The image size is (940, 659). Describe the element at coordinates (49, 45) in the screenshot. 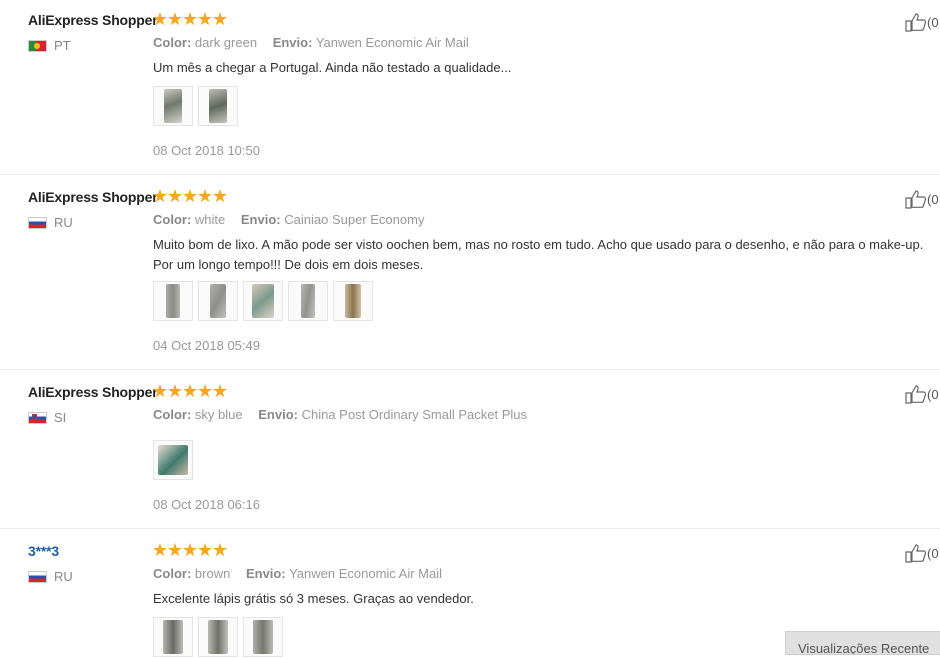

I see `reviewer-country: PT` at that location.